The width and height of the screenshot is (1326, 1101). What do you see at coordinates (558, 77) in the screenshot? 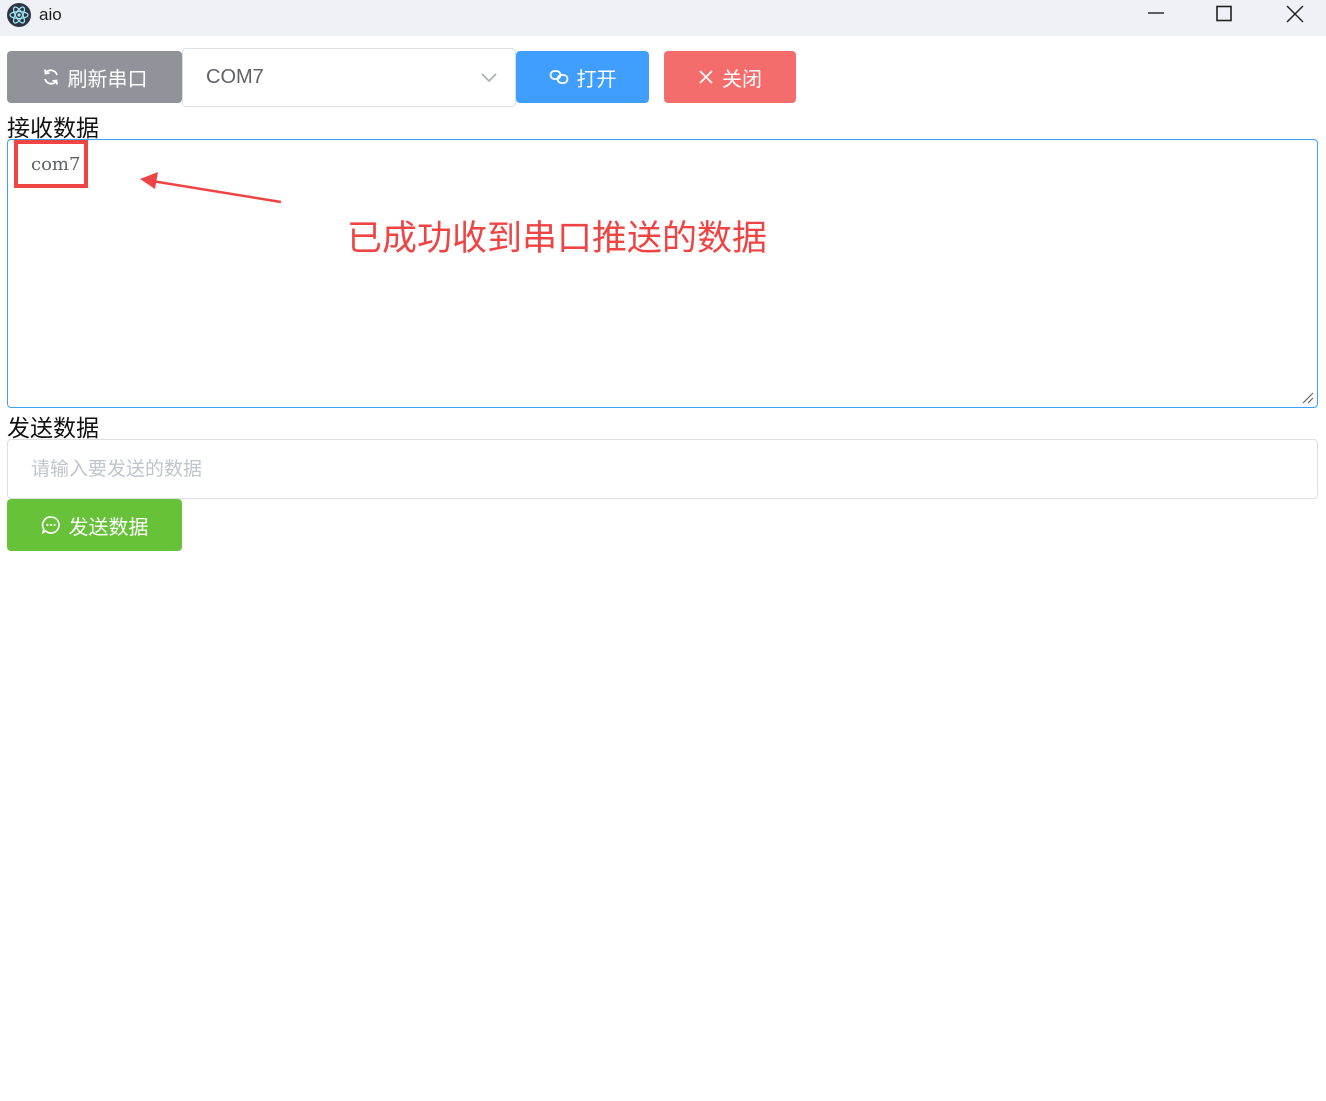
I see `link-icon` at bounding box center [558, 77].